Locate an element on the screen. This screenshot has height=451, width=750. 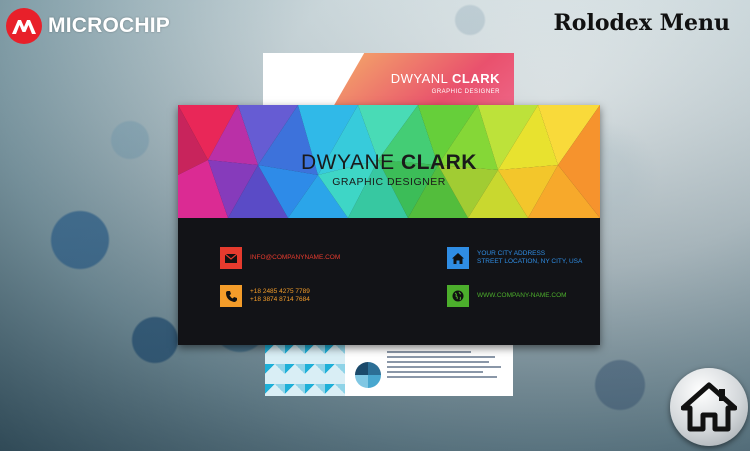
microchip-logo: MICROCHIP is located at coordinates (88, 26).